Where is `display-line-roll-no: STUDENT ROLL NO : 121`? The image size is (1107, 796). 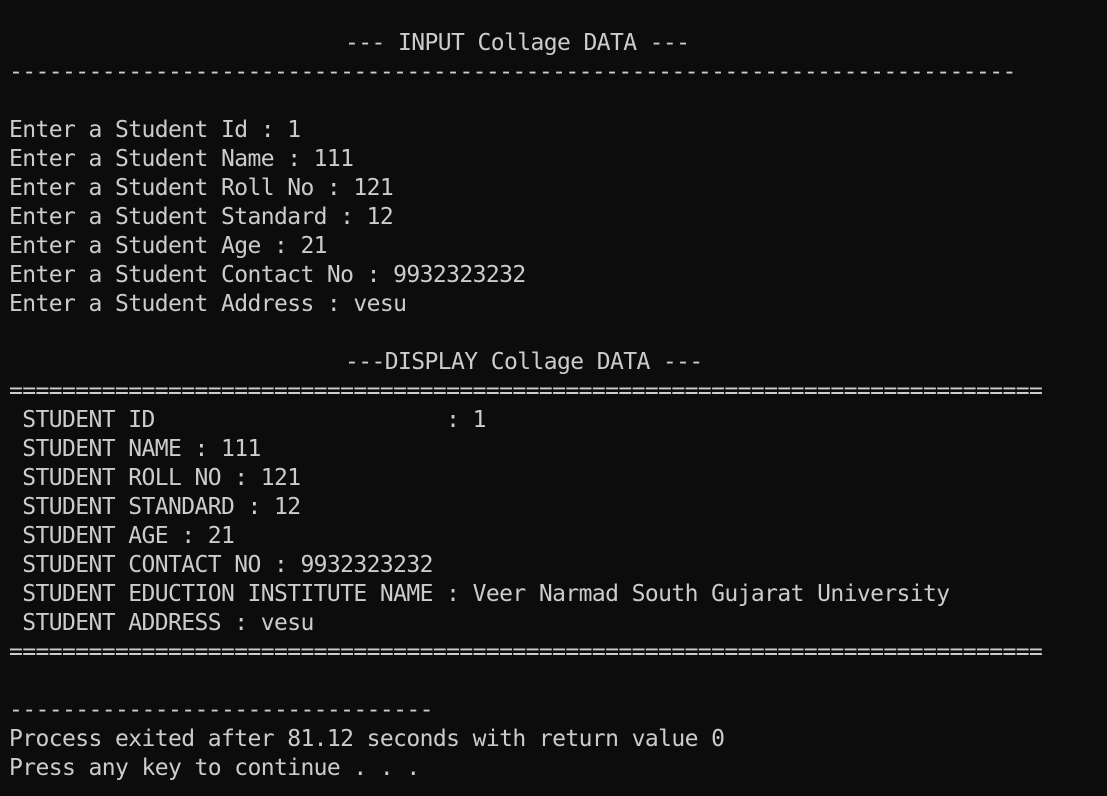
display-line-roll-no: STUDENT ROLL NO : 121 is located at coordinates (155, 478).